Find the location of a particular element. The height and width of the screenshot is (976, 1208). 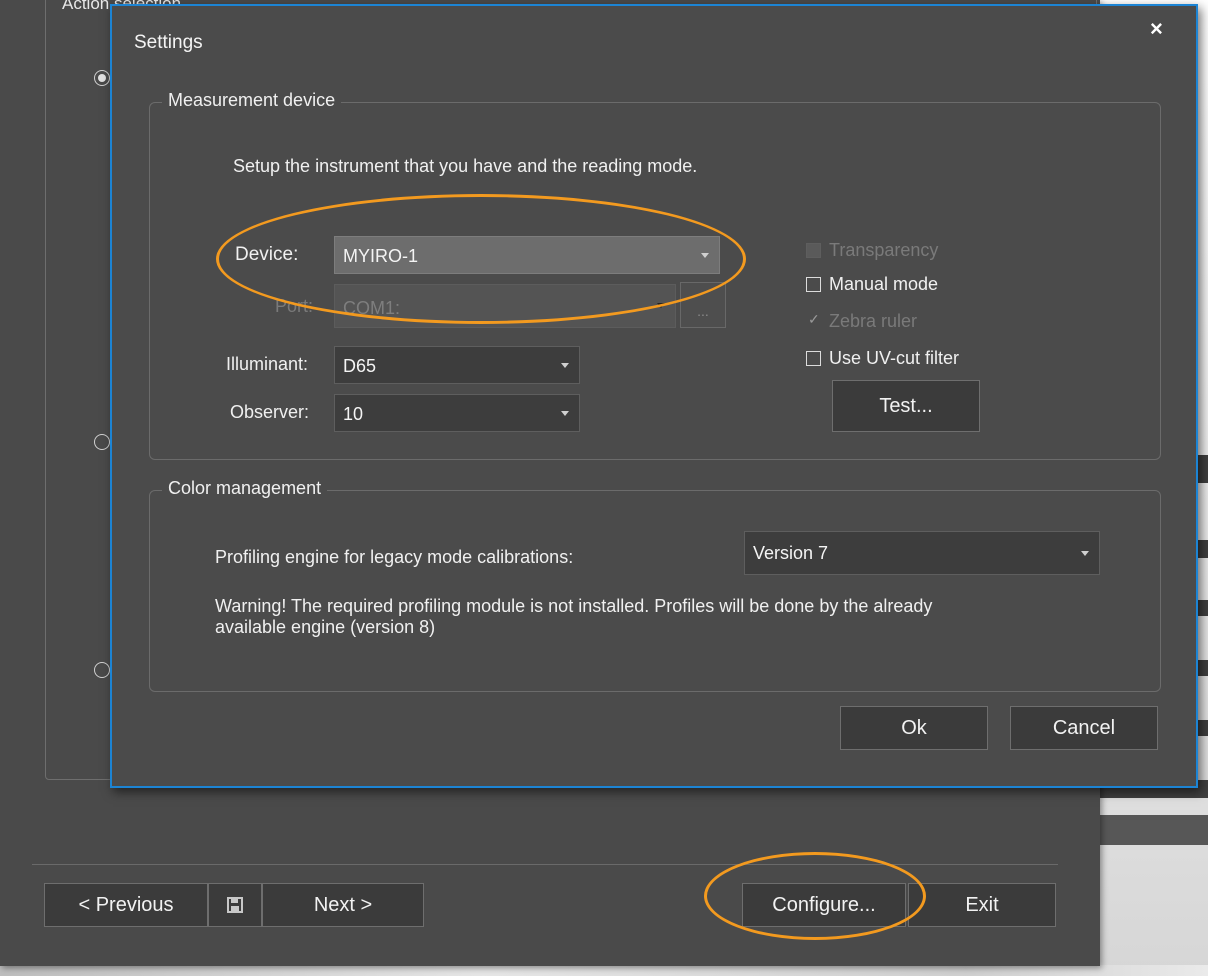

checkmark-icon is located at coordinates (813, 320).